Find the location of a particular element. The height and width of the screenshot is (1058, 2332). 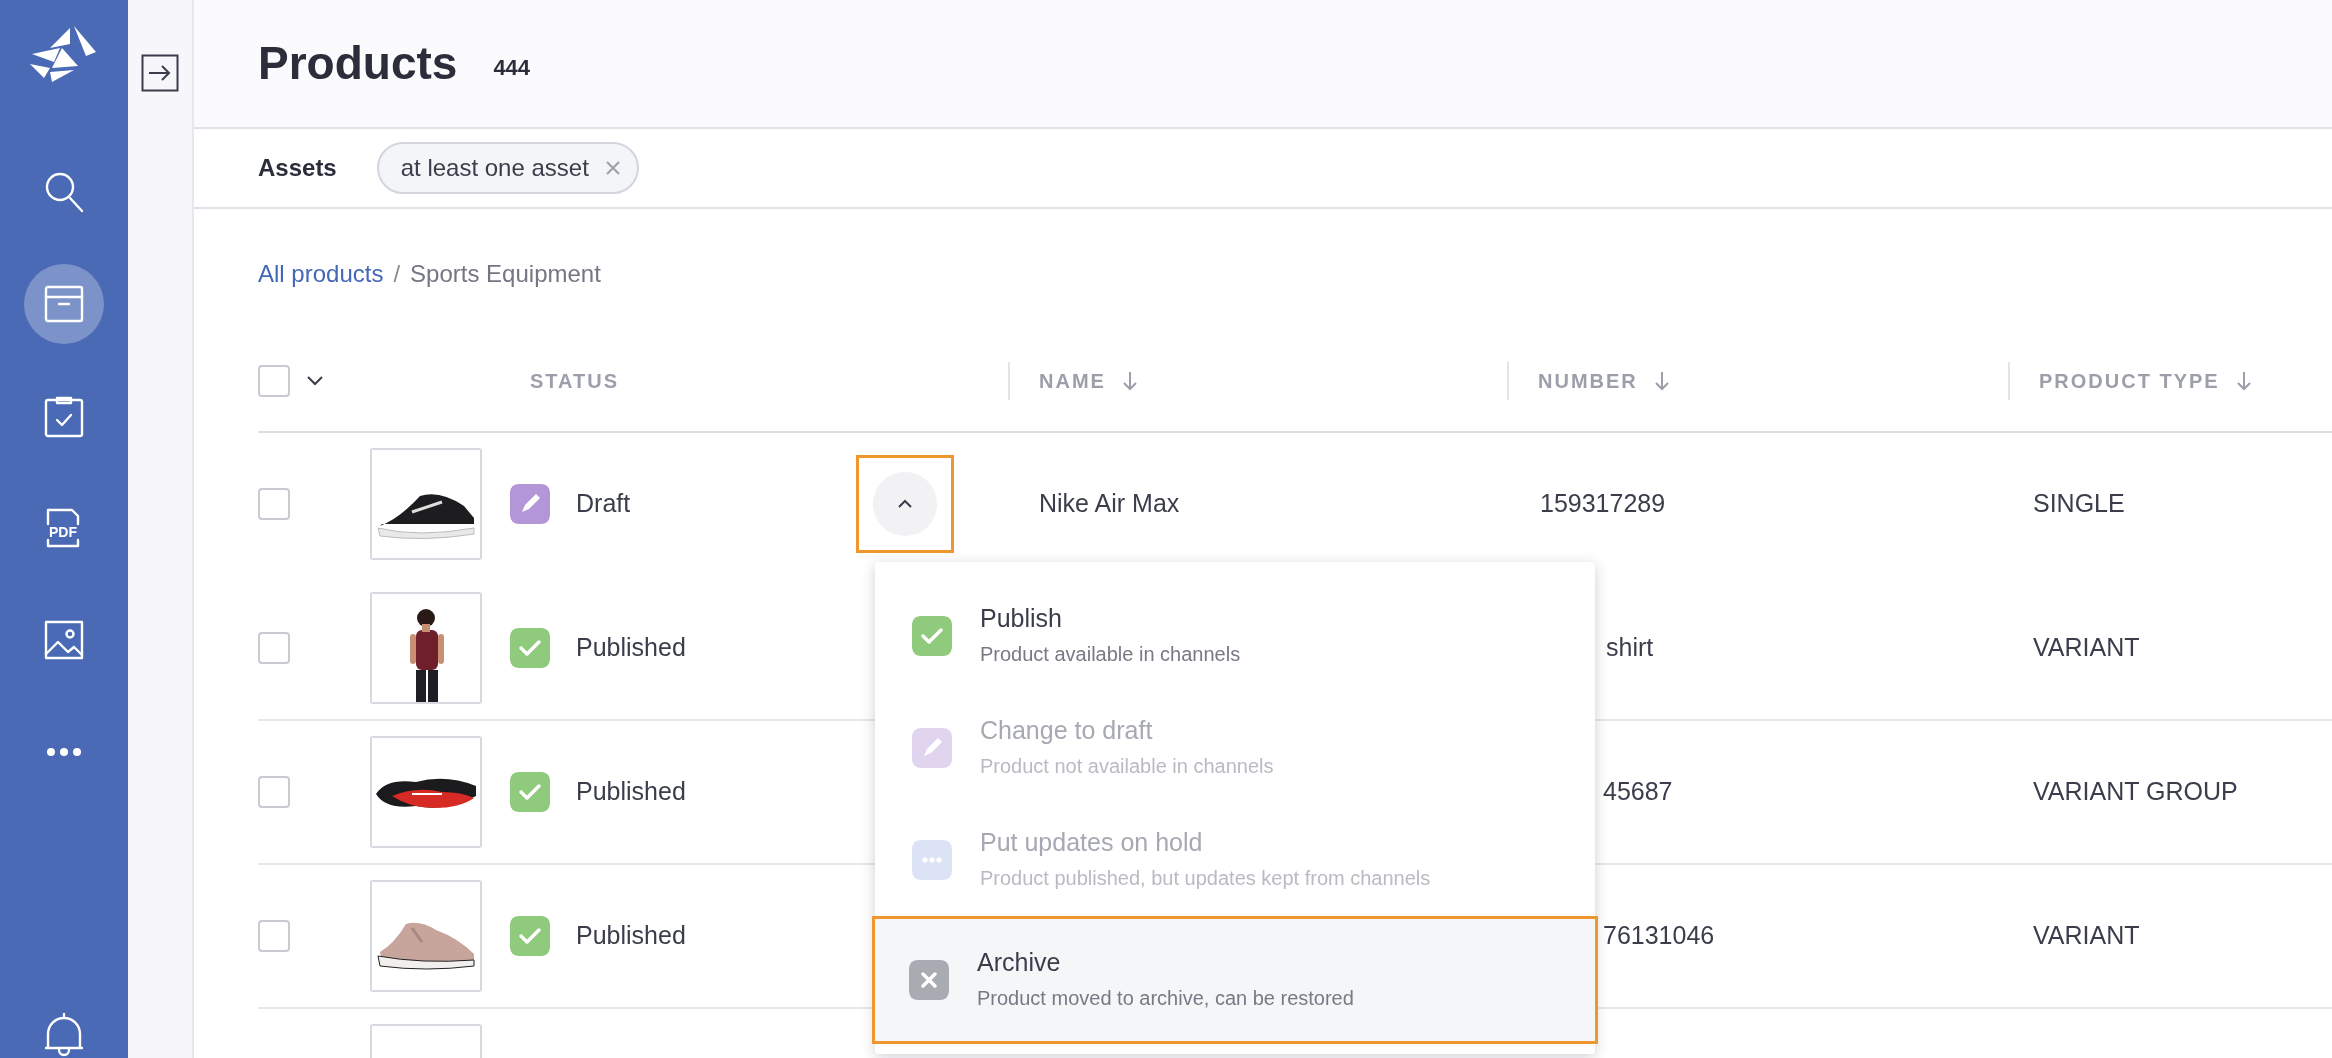

breadcrumb-link: All products is located at coordinates (321, 274).